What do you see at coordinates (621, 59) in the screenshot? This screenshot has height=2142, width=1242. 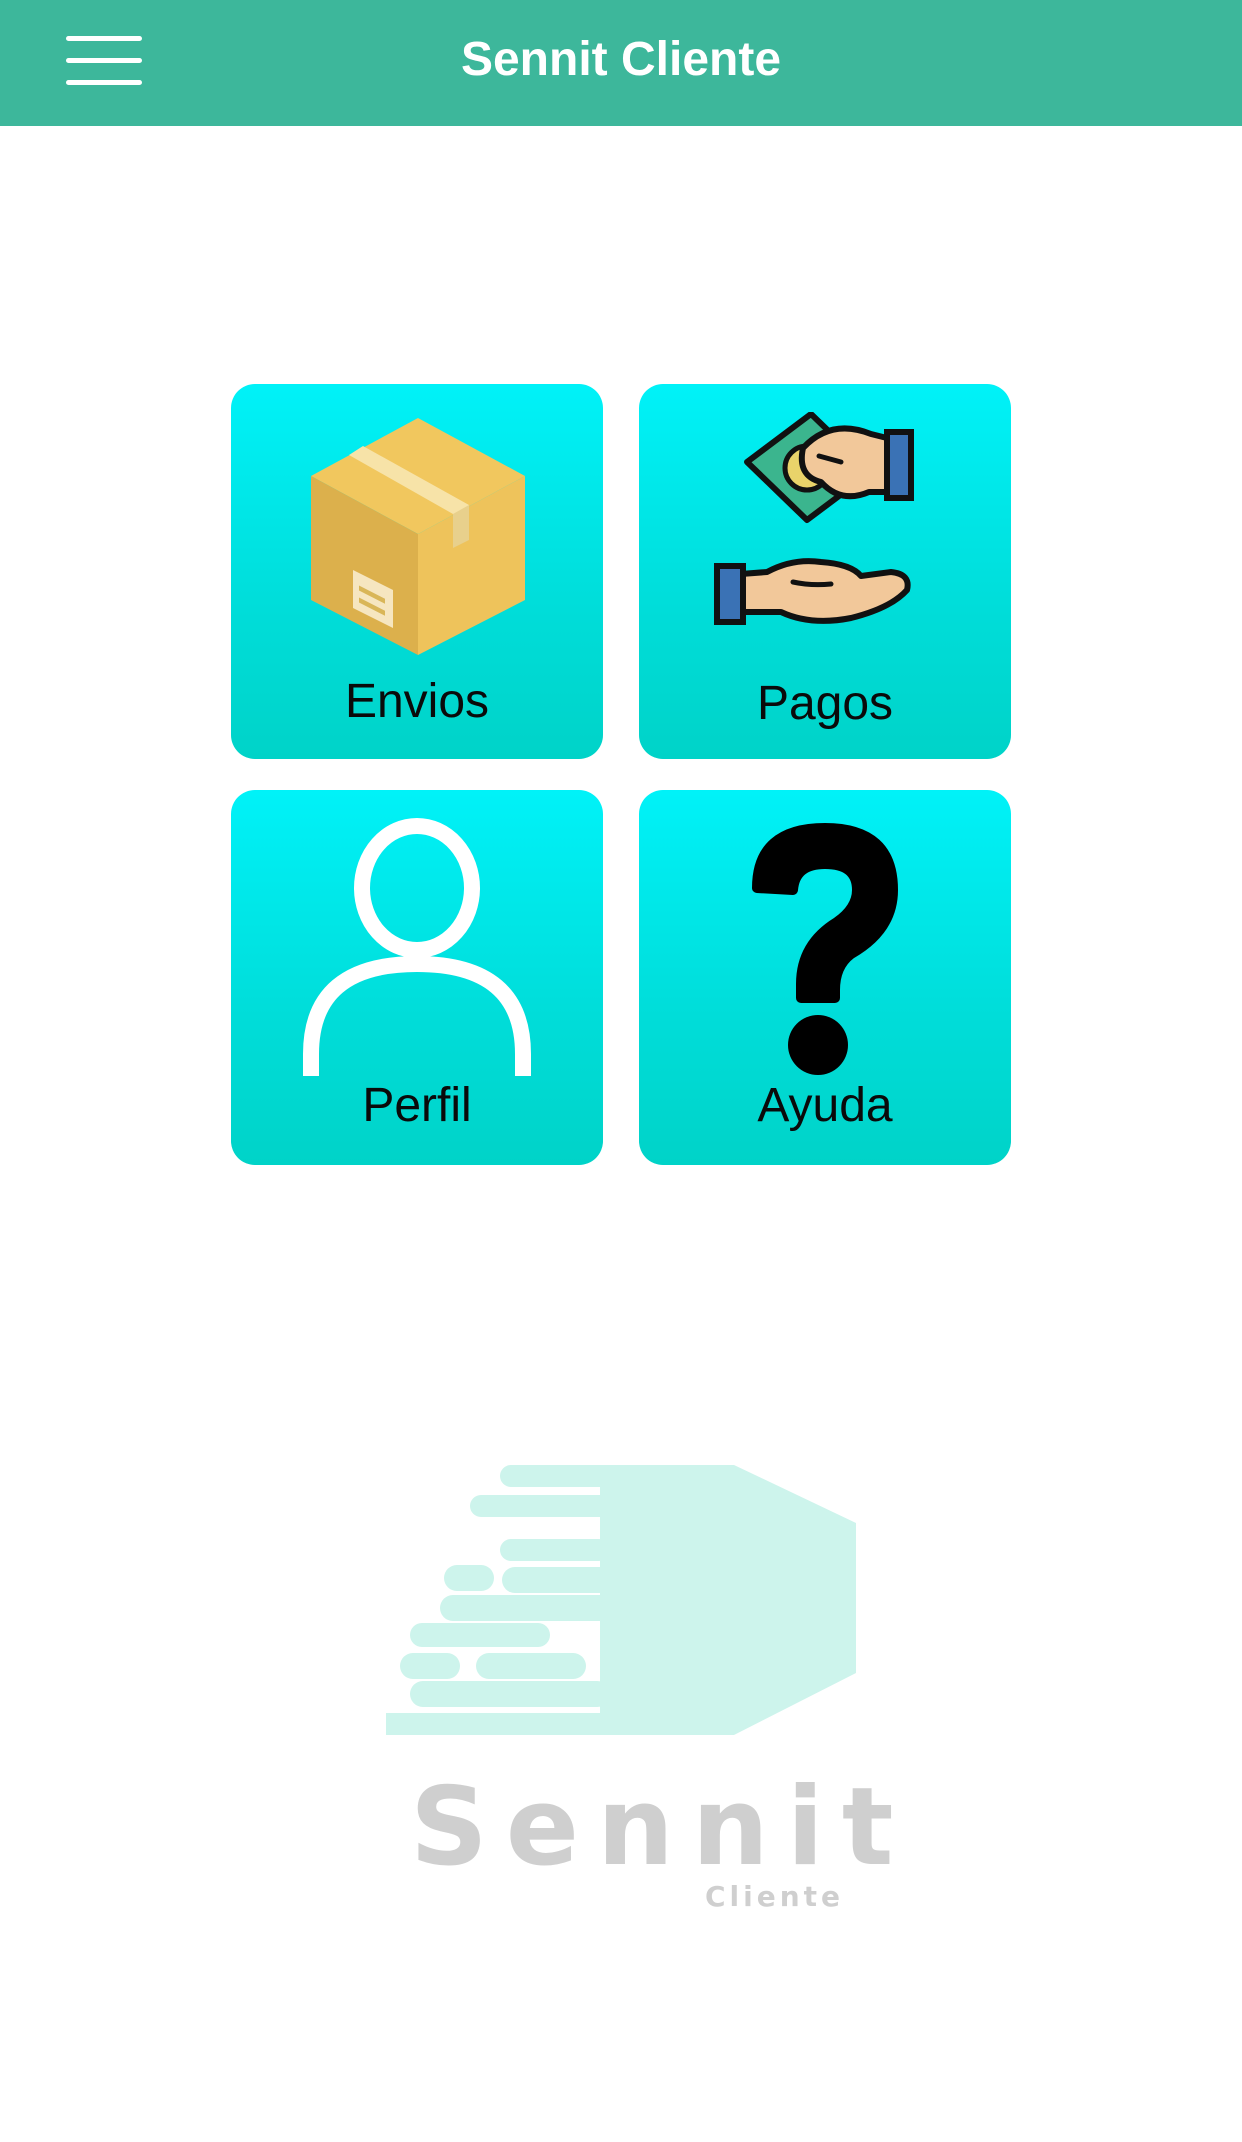 I see `app-title: Sennit Cliente` at bounding box center [621, 59].